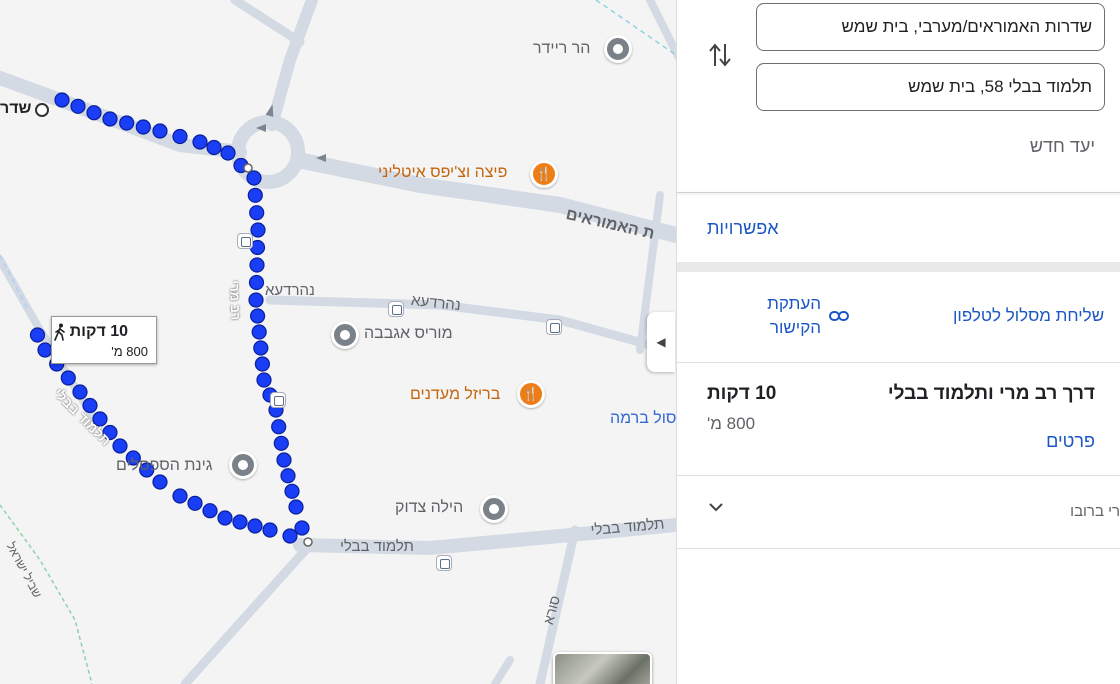 The image size is (1120, 684). What do you see at coordinates (377, 546) in the screenshot?
I see `street-talmud-bavli-1: תלמוד בבלי` at bounding box center [377, 546].